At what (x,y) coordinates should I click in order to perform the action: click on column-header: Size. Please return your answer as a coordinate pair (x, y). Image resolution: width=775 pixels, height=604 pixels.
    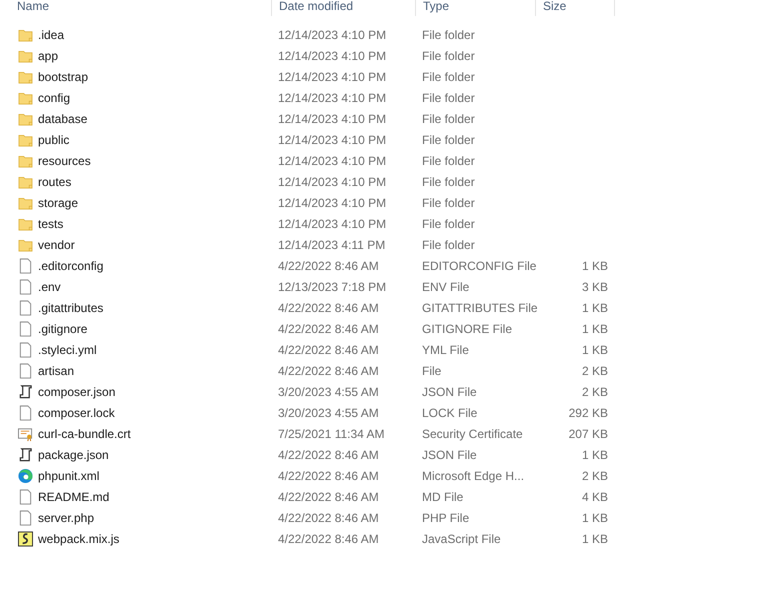
    Looking at the image, I should click on (575, 8).